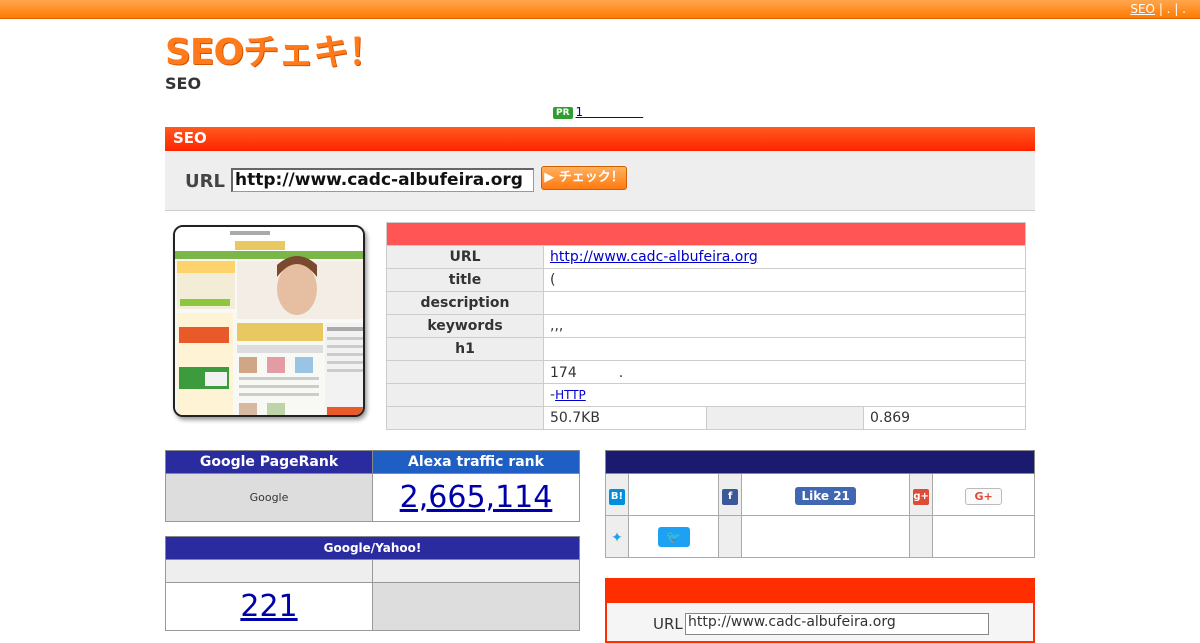  I want to click on logo-subtitle: SEO, so click(183, 83).